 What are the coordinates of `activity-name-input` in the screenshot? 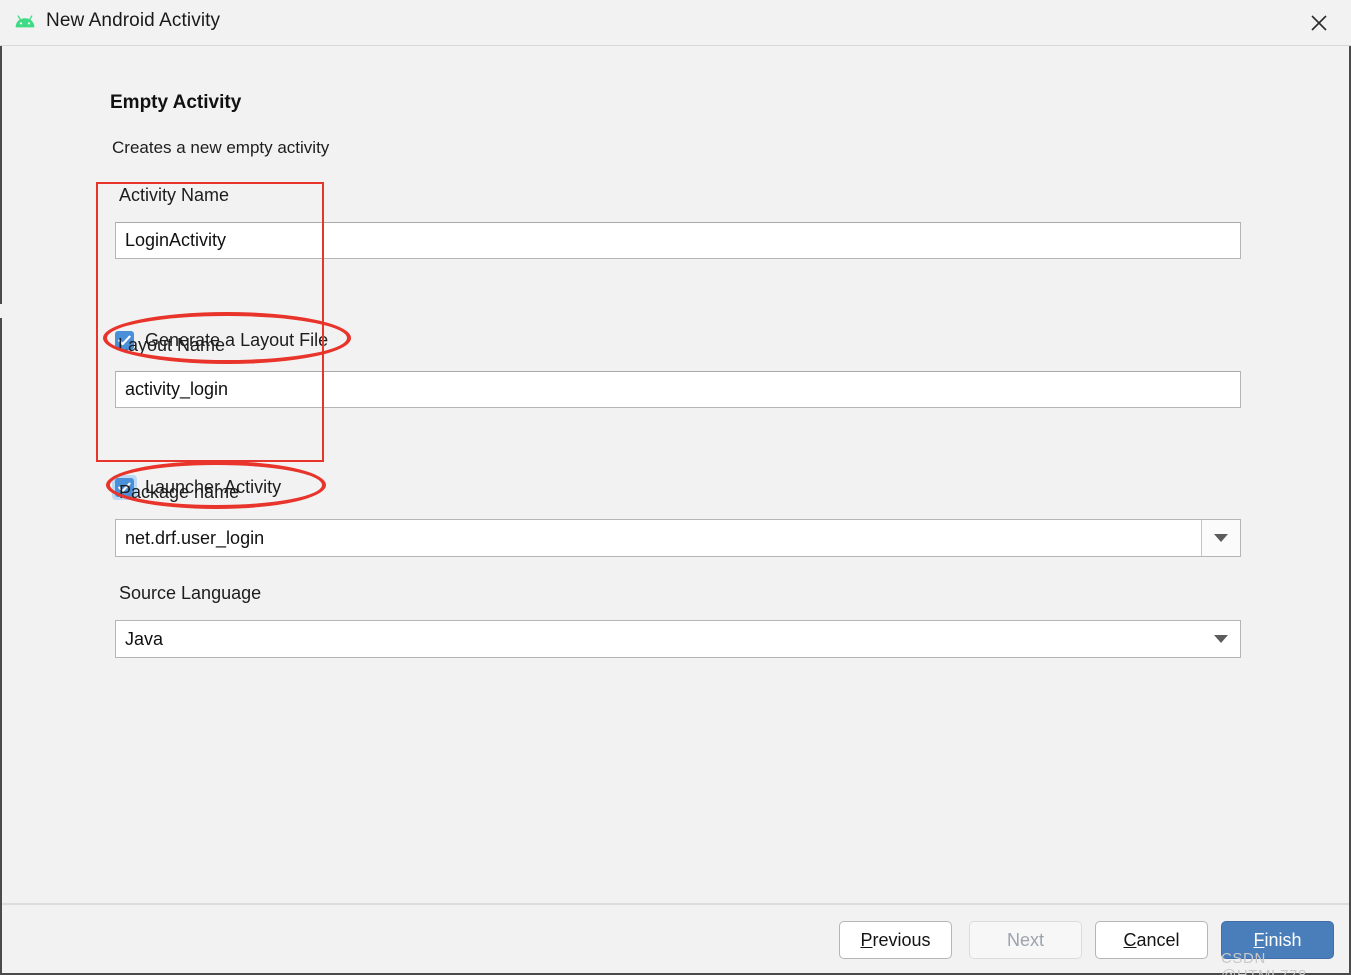 It's located at (678, 240).